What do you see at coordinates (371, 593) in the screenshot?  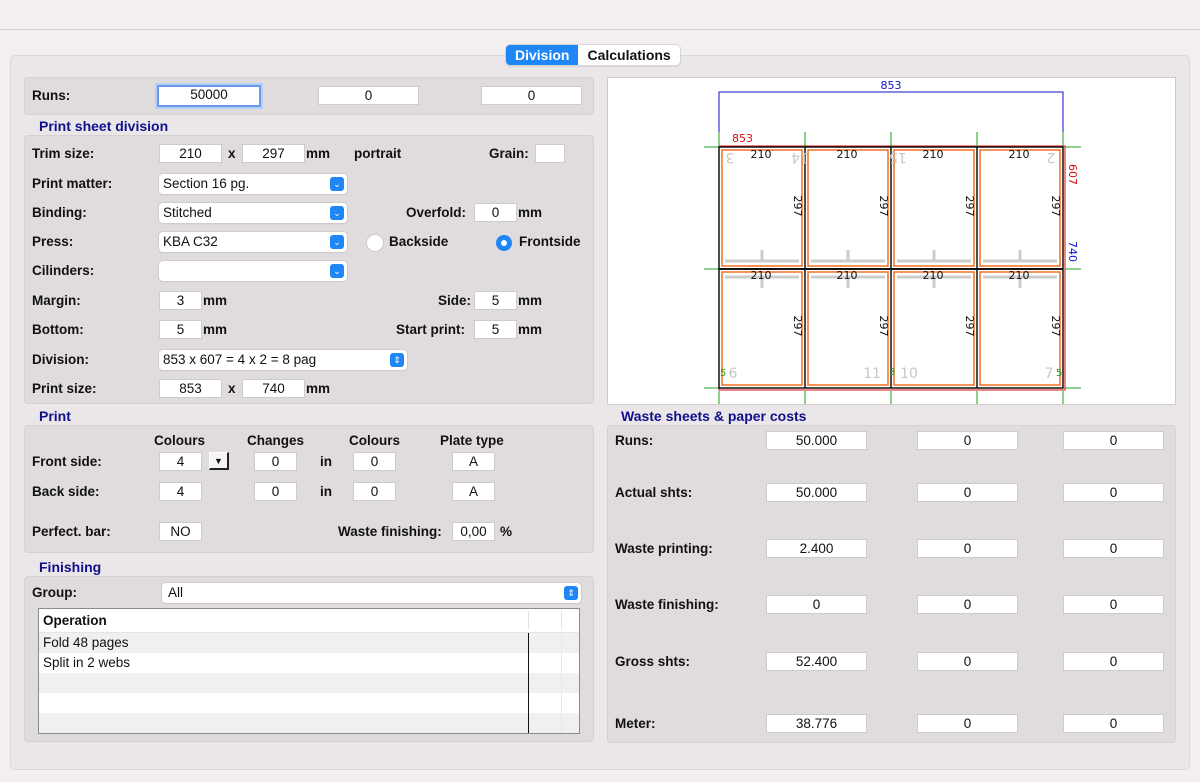 I see `group-select: All ⇕` at bounding box center [371, 593].